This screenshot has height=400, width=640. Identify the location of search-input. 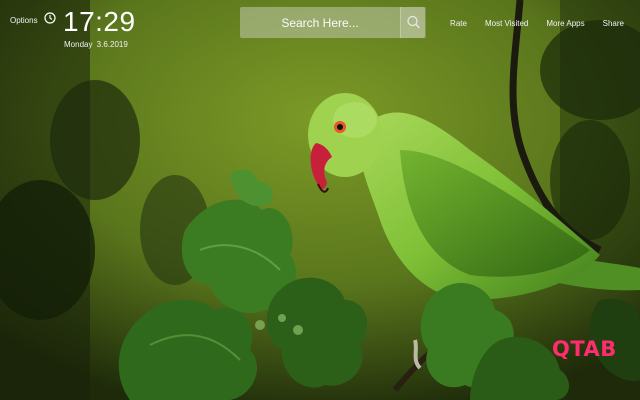
(320, 22).